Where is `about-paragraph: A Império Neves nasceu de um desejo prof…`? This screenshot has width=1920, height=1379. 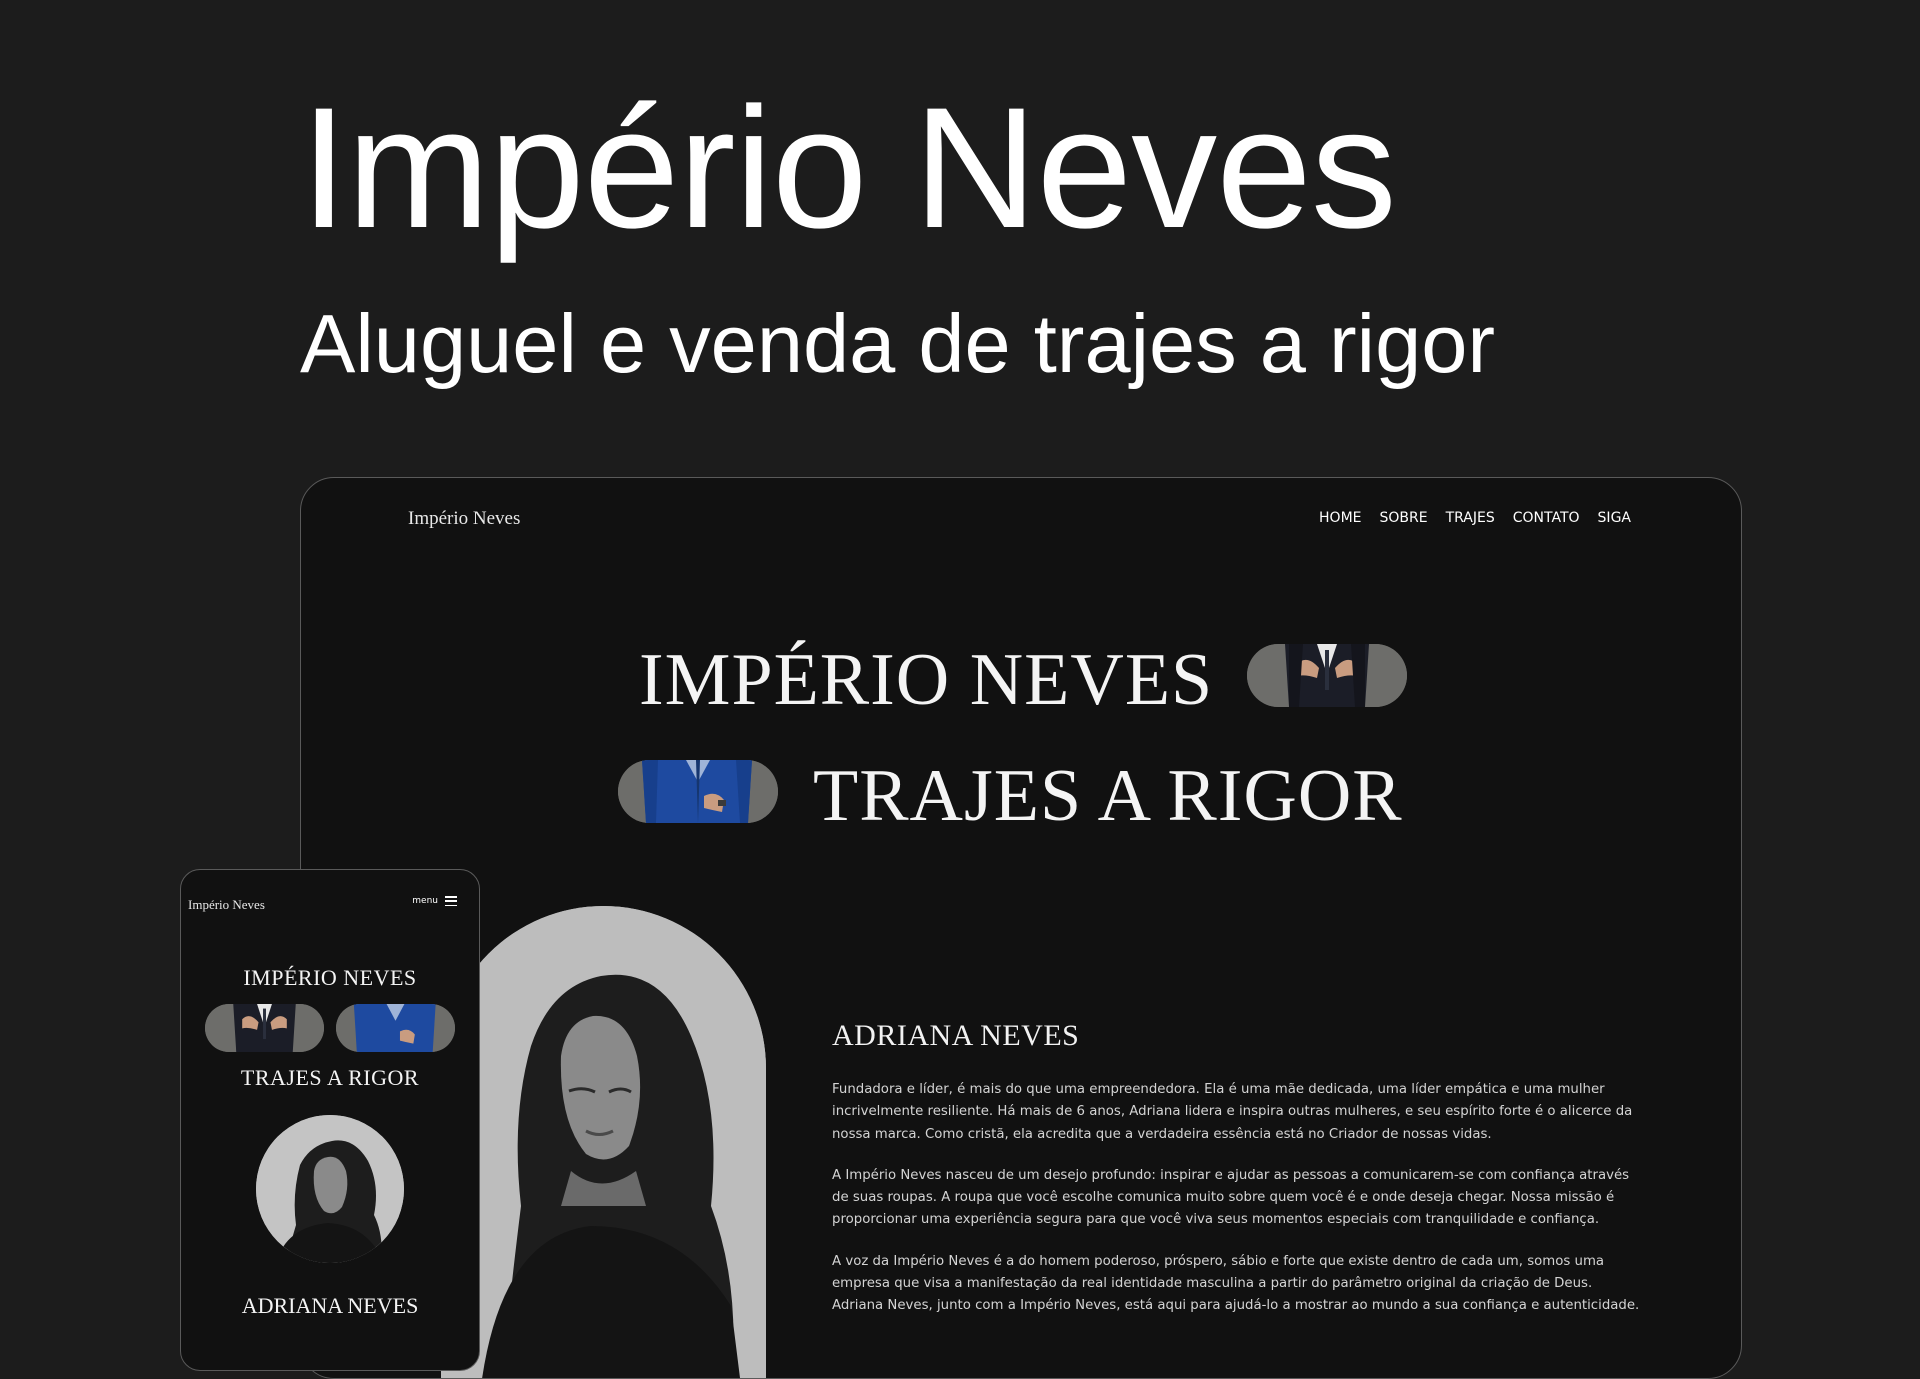 about-paragraph: A Império Neves nasceu de um desejo prof… is located at coordinates (1231, 1197).